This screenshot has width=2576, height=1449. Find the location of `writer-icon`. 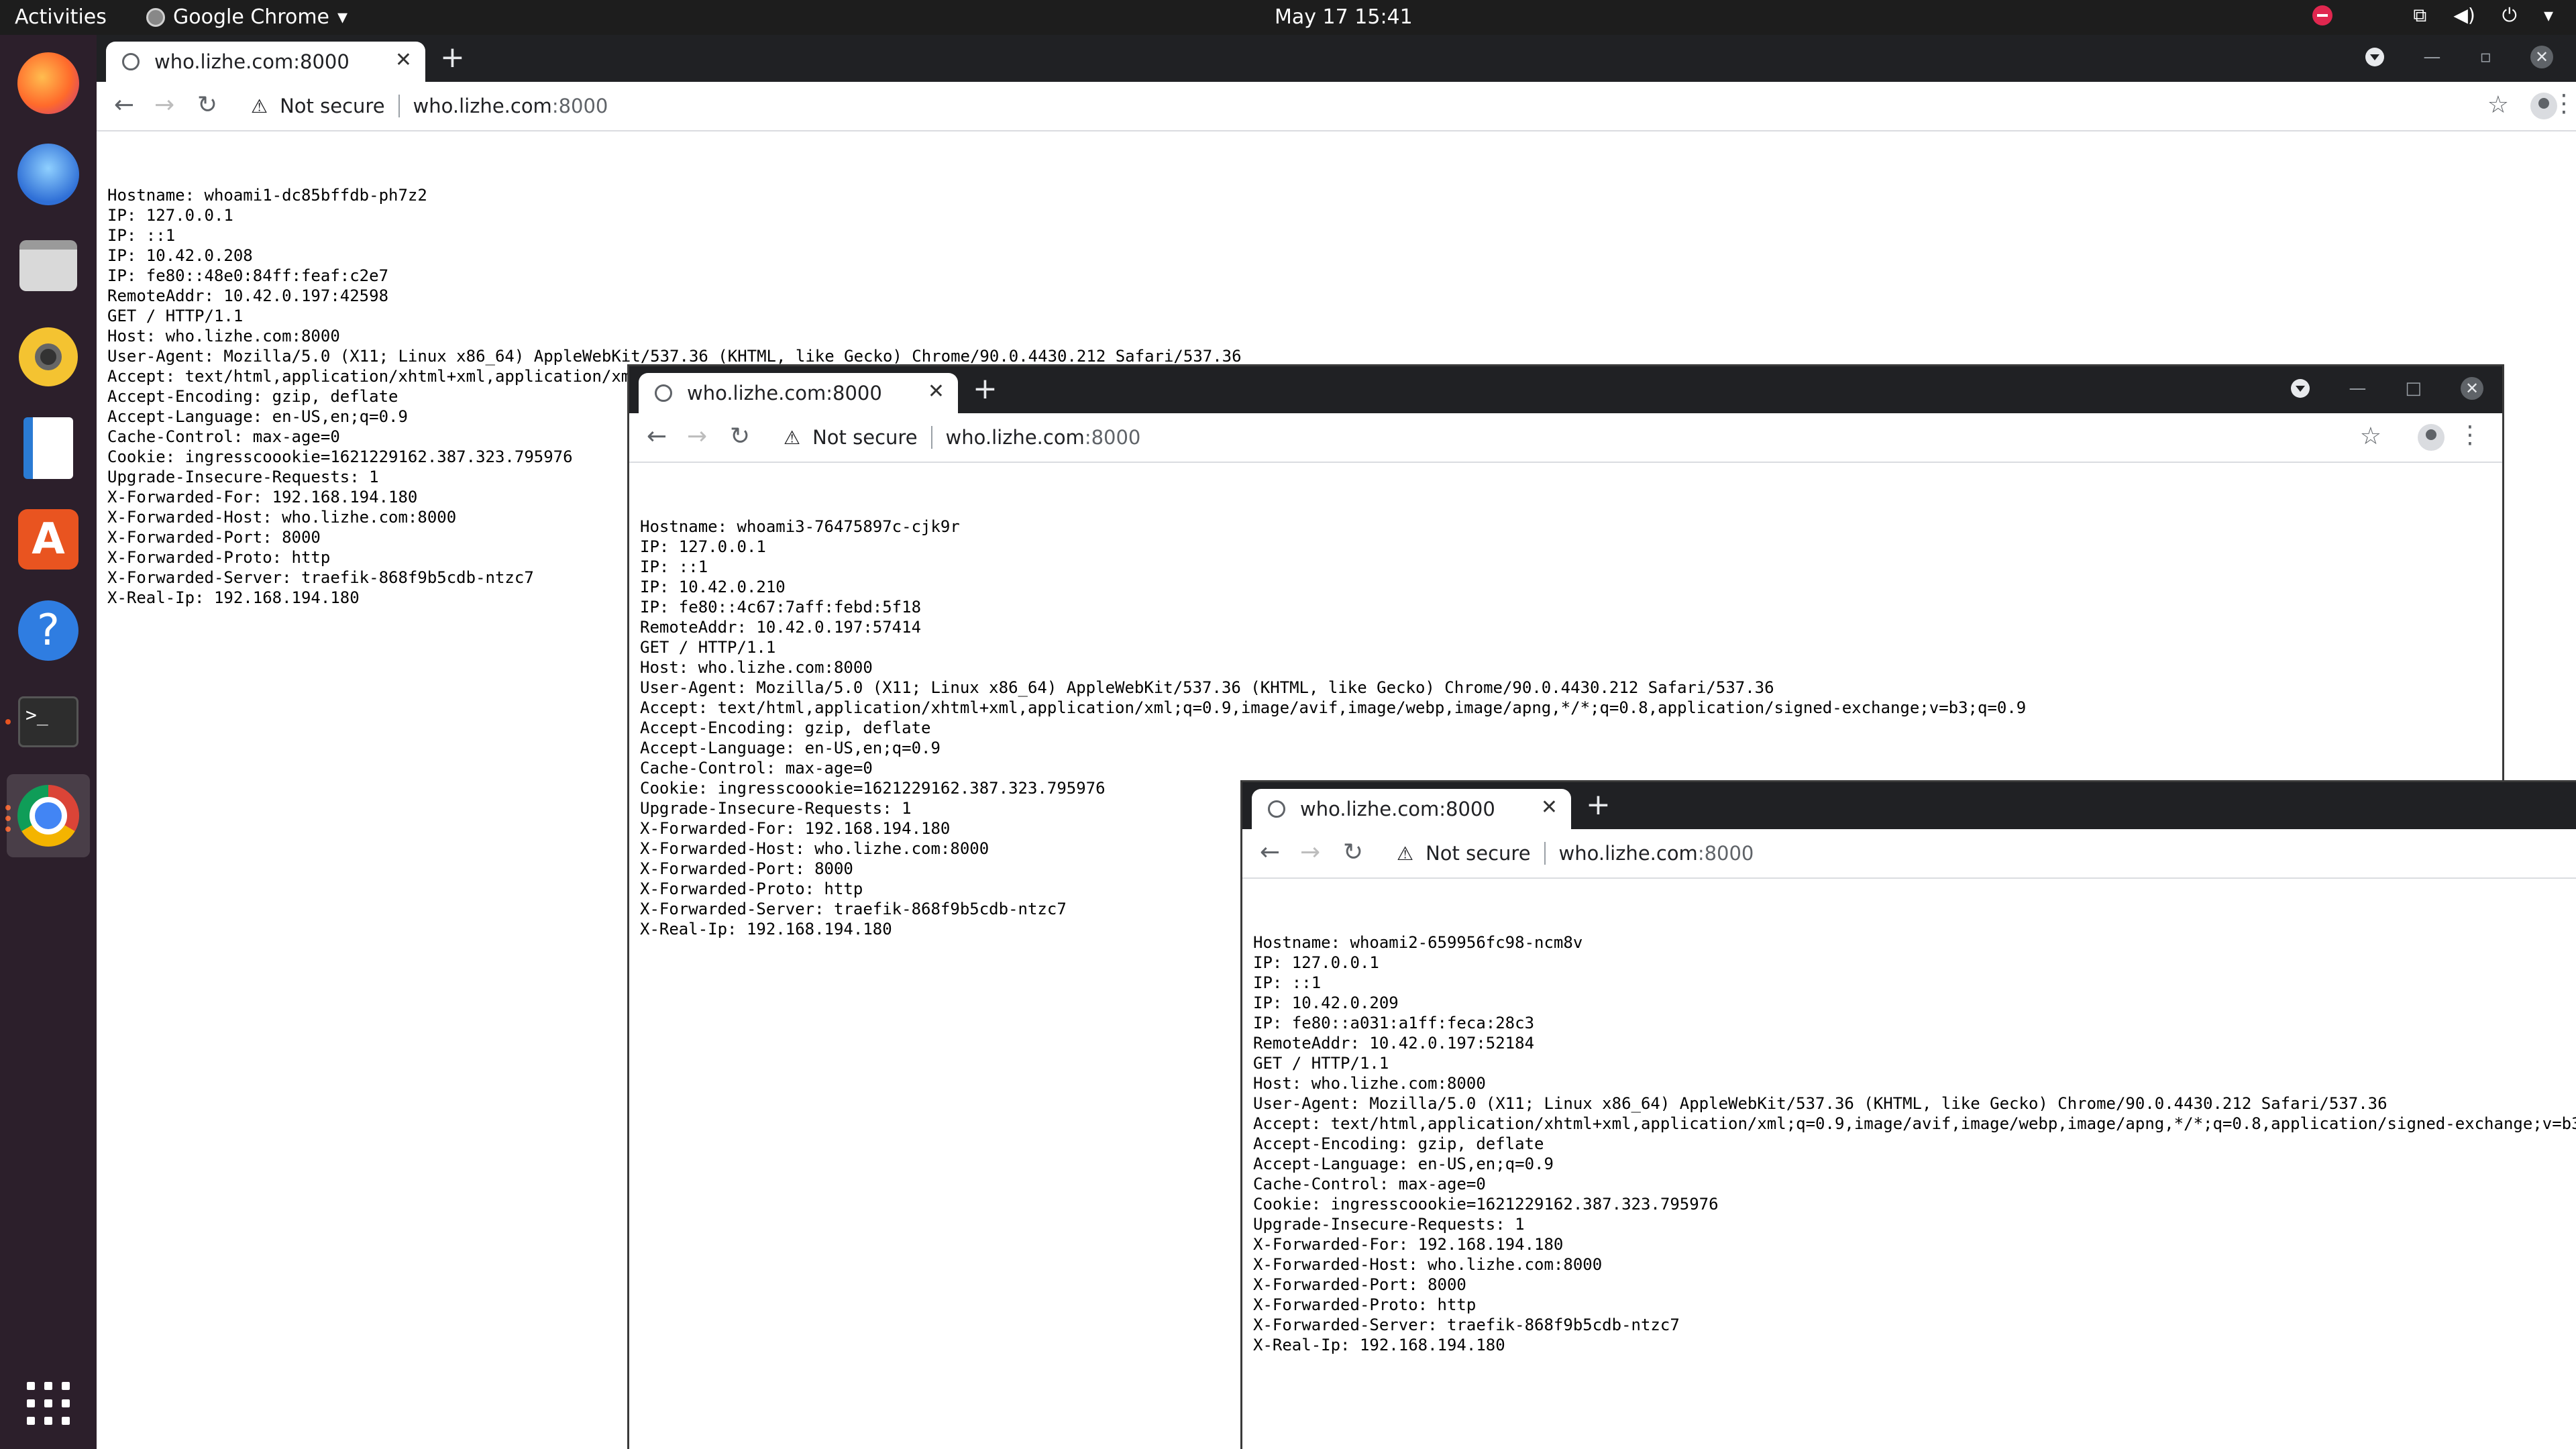

writer-icon is located at coordinates (48, 448).